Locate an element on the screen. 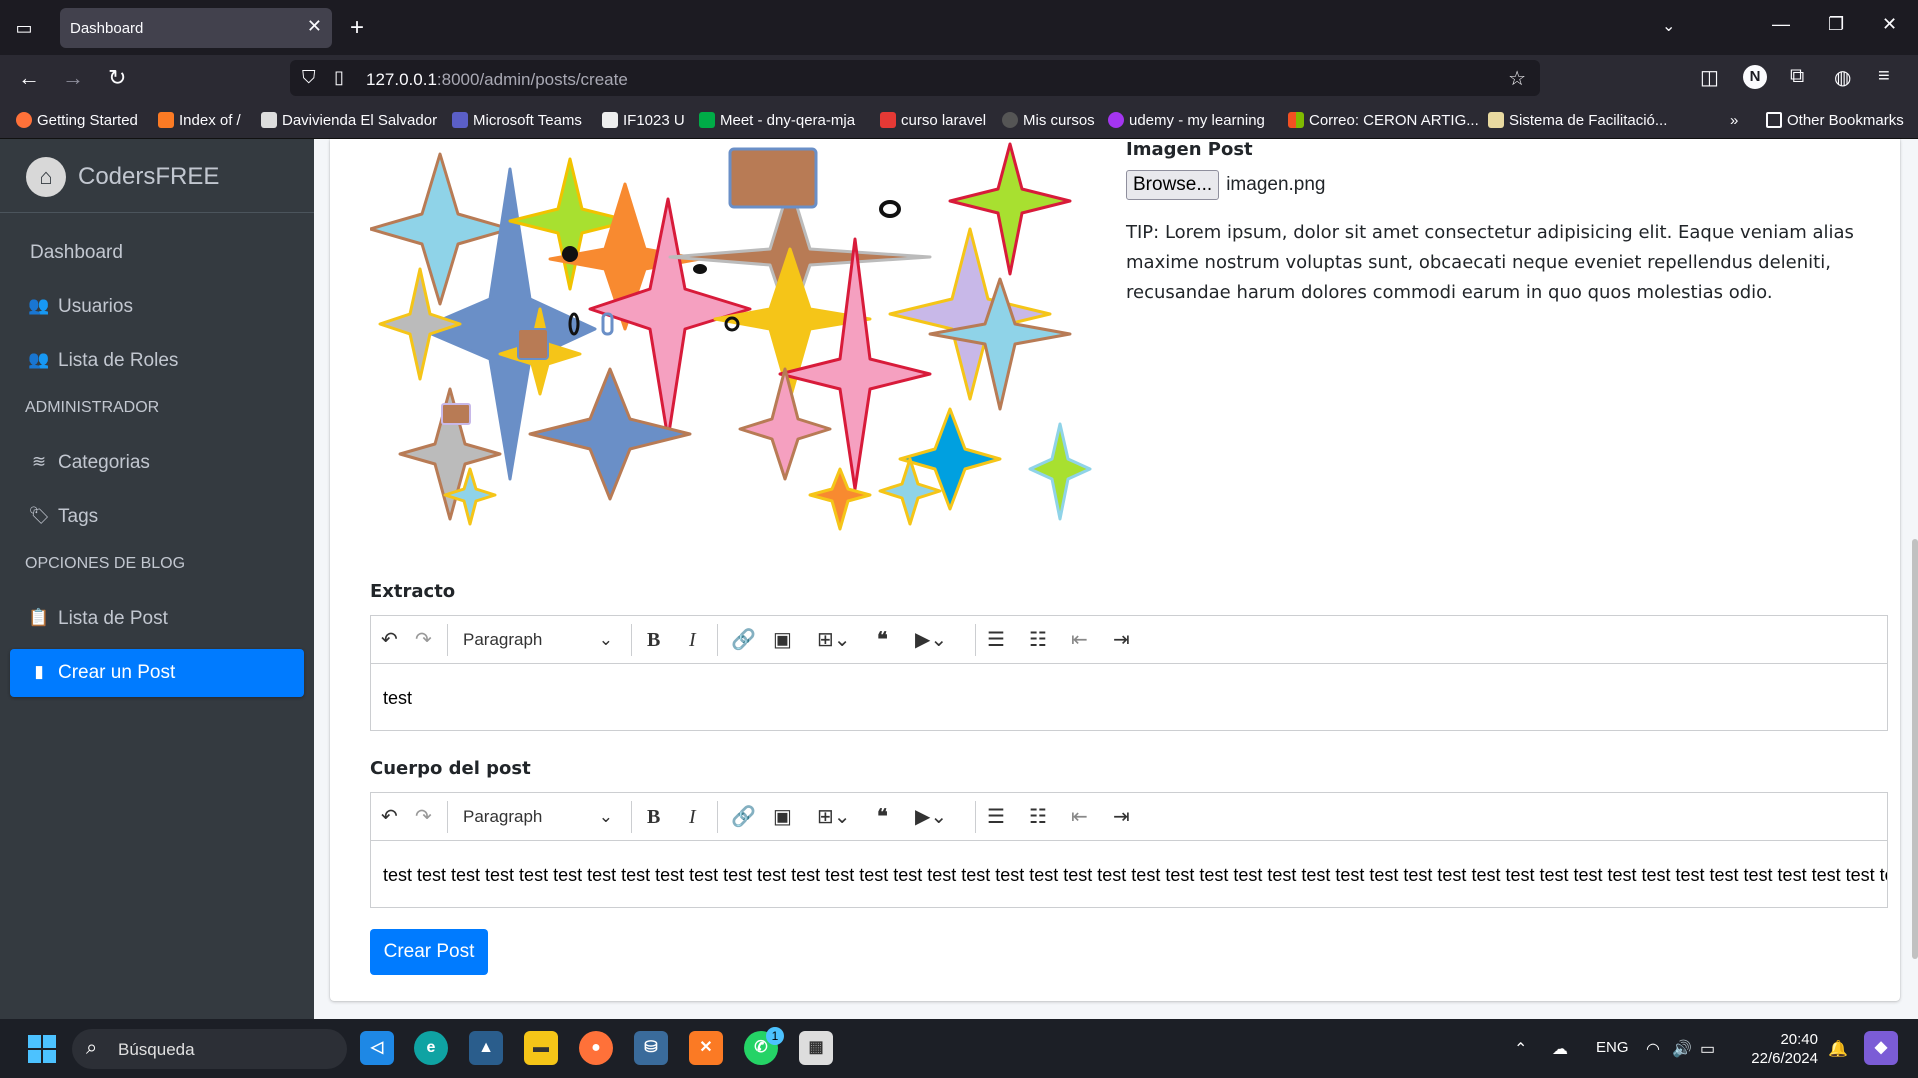  language-indicator: ENG is located at coordinates (1612, 1047).